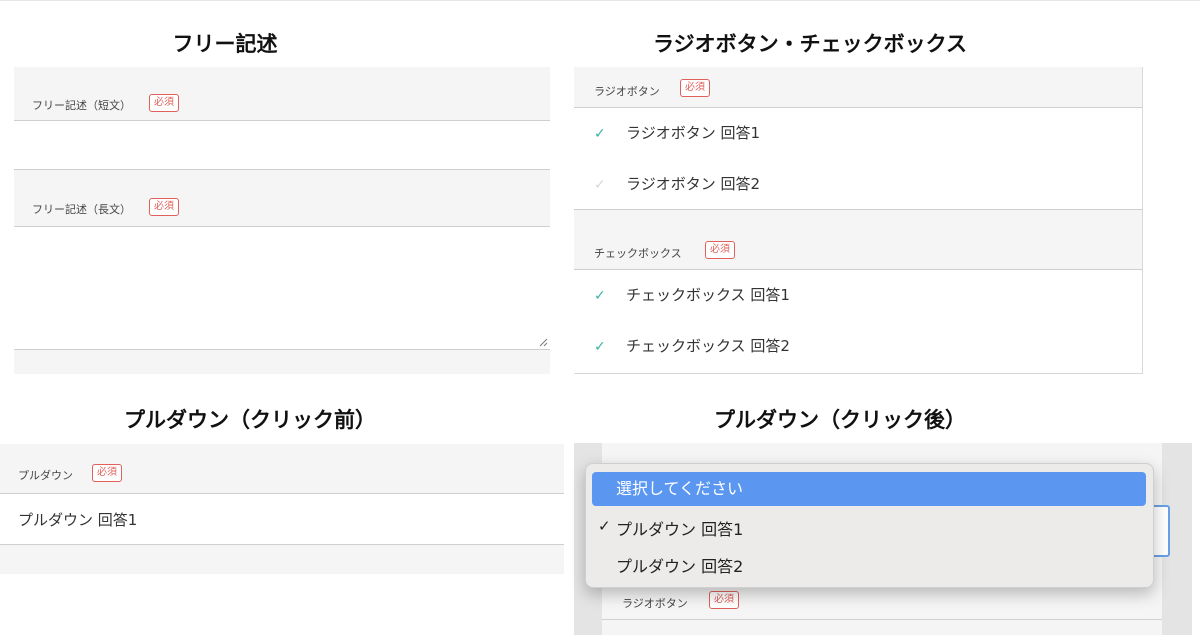  What do you see at coordinates (858, 346) in the screenshot?
I see `checkbox-option: ✓ チェックボックス 回答2` at bounding box center [858, 346].